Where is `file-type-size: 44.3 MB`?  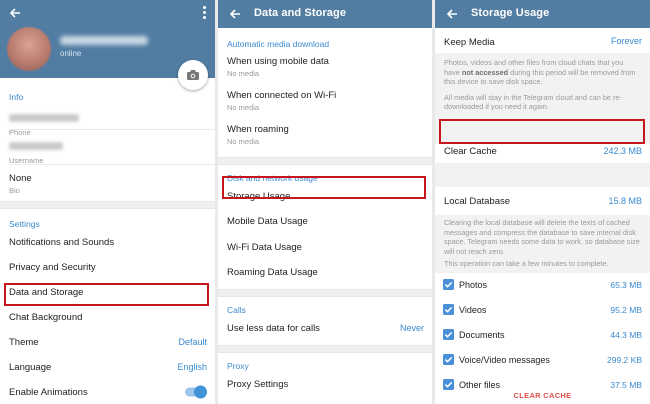 file-type-size: 44.3 MB is located at coordinates (626, 335).